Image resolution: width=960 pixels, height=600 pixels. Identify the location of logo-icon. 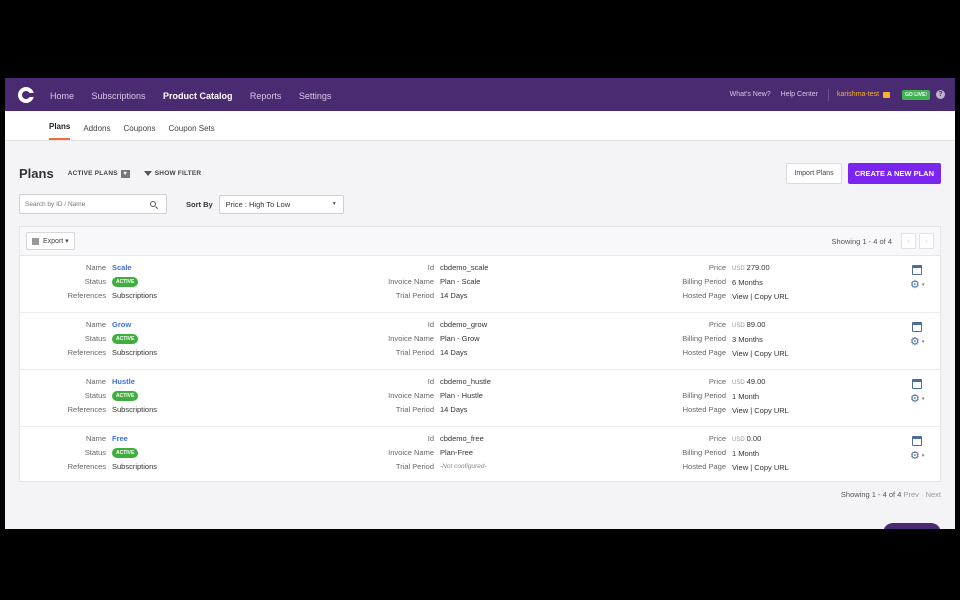
(26, 94).